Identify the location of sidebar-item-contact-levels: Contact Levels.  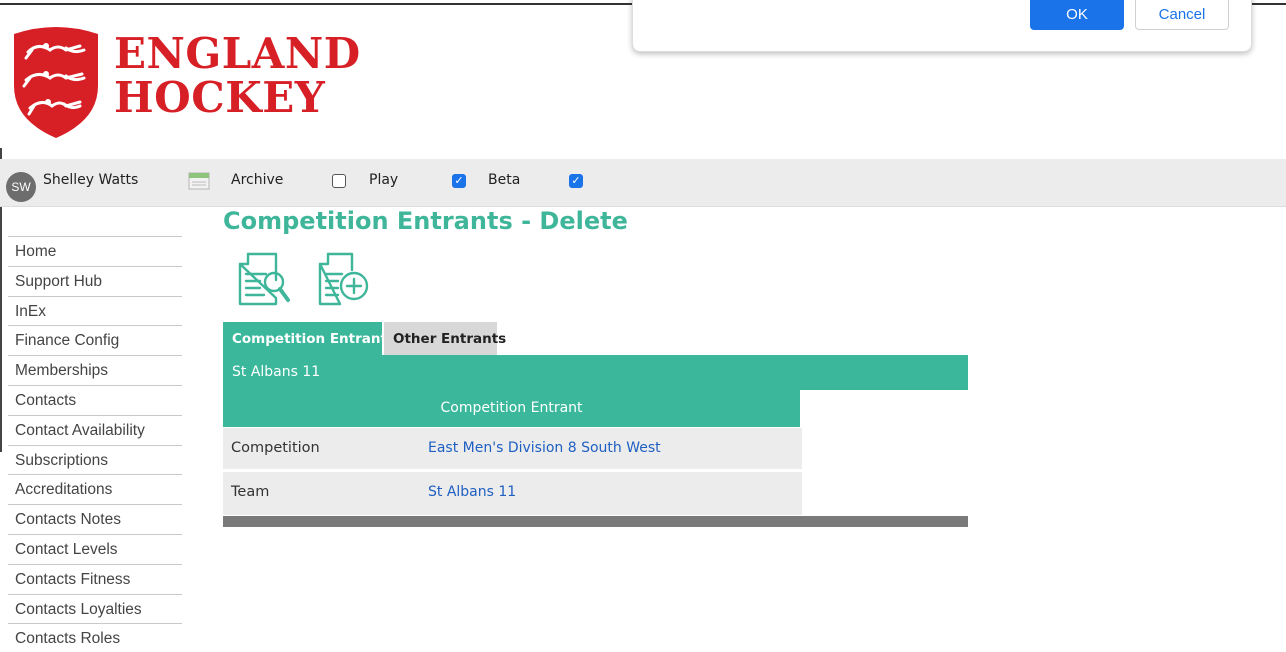
(95, 548).